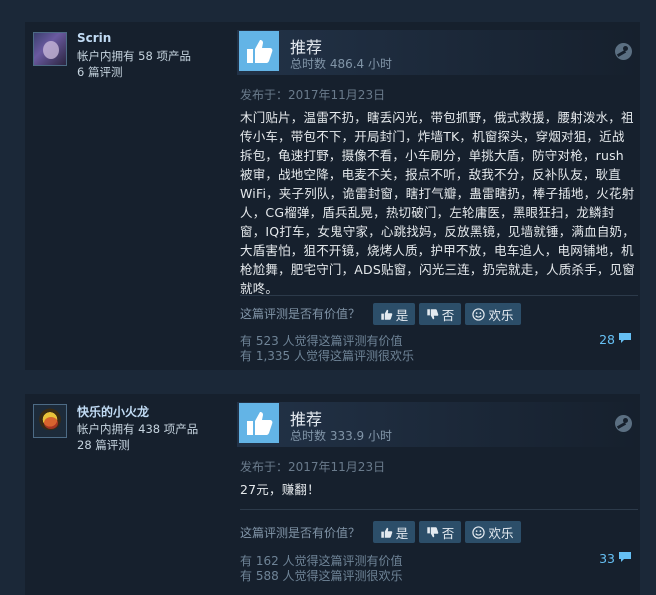  What do you see at coordinates (341, 64) in the screenshot?
I see `hours-played: 总时数 486.4 小时` at bounding box center [341, 64].